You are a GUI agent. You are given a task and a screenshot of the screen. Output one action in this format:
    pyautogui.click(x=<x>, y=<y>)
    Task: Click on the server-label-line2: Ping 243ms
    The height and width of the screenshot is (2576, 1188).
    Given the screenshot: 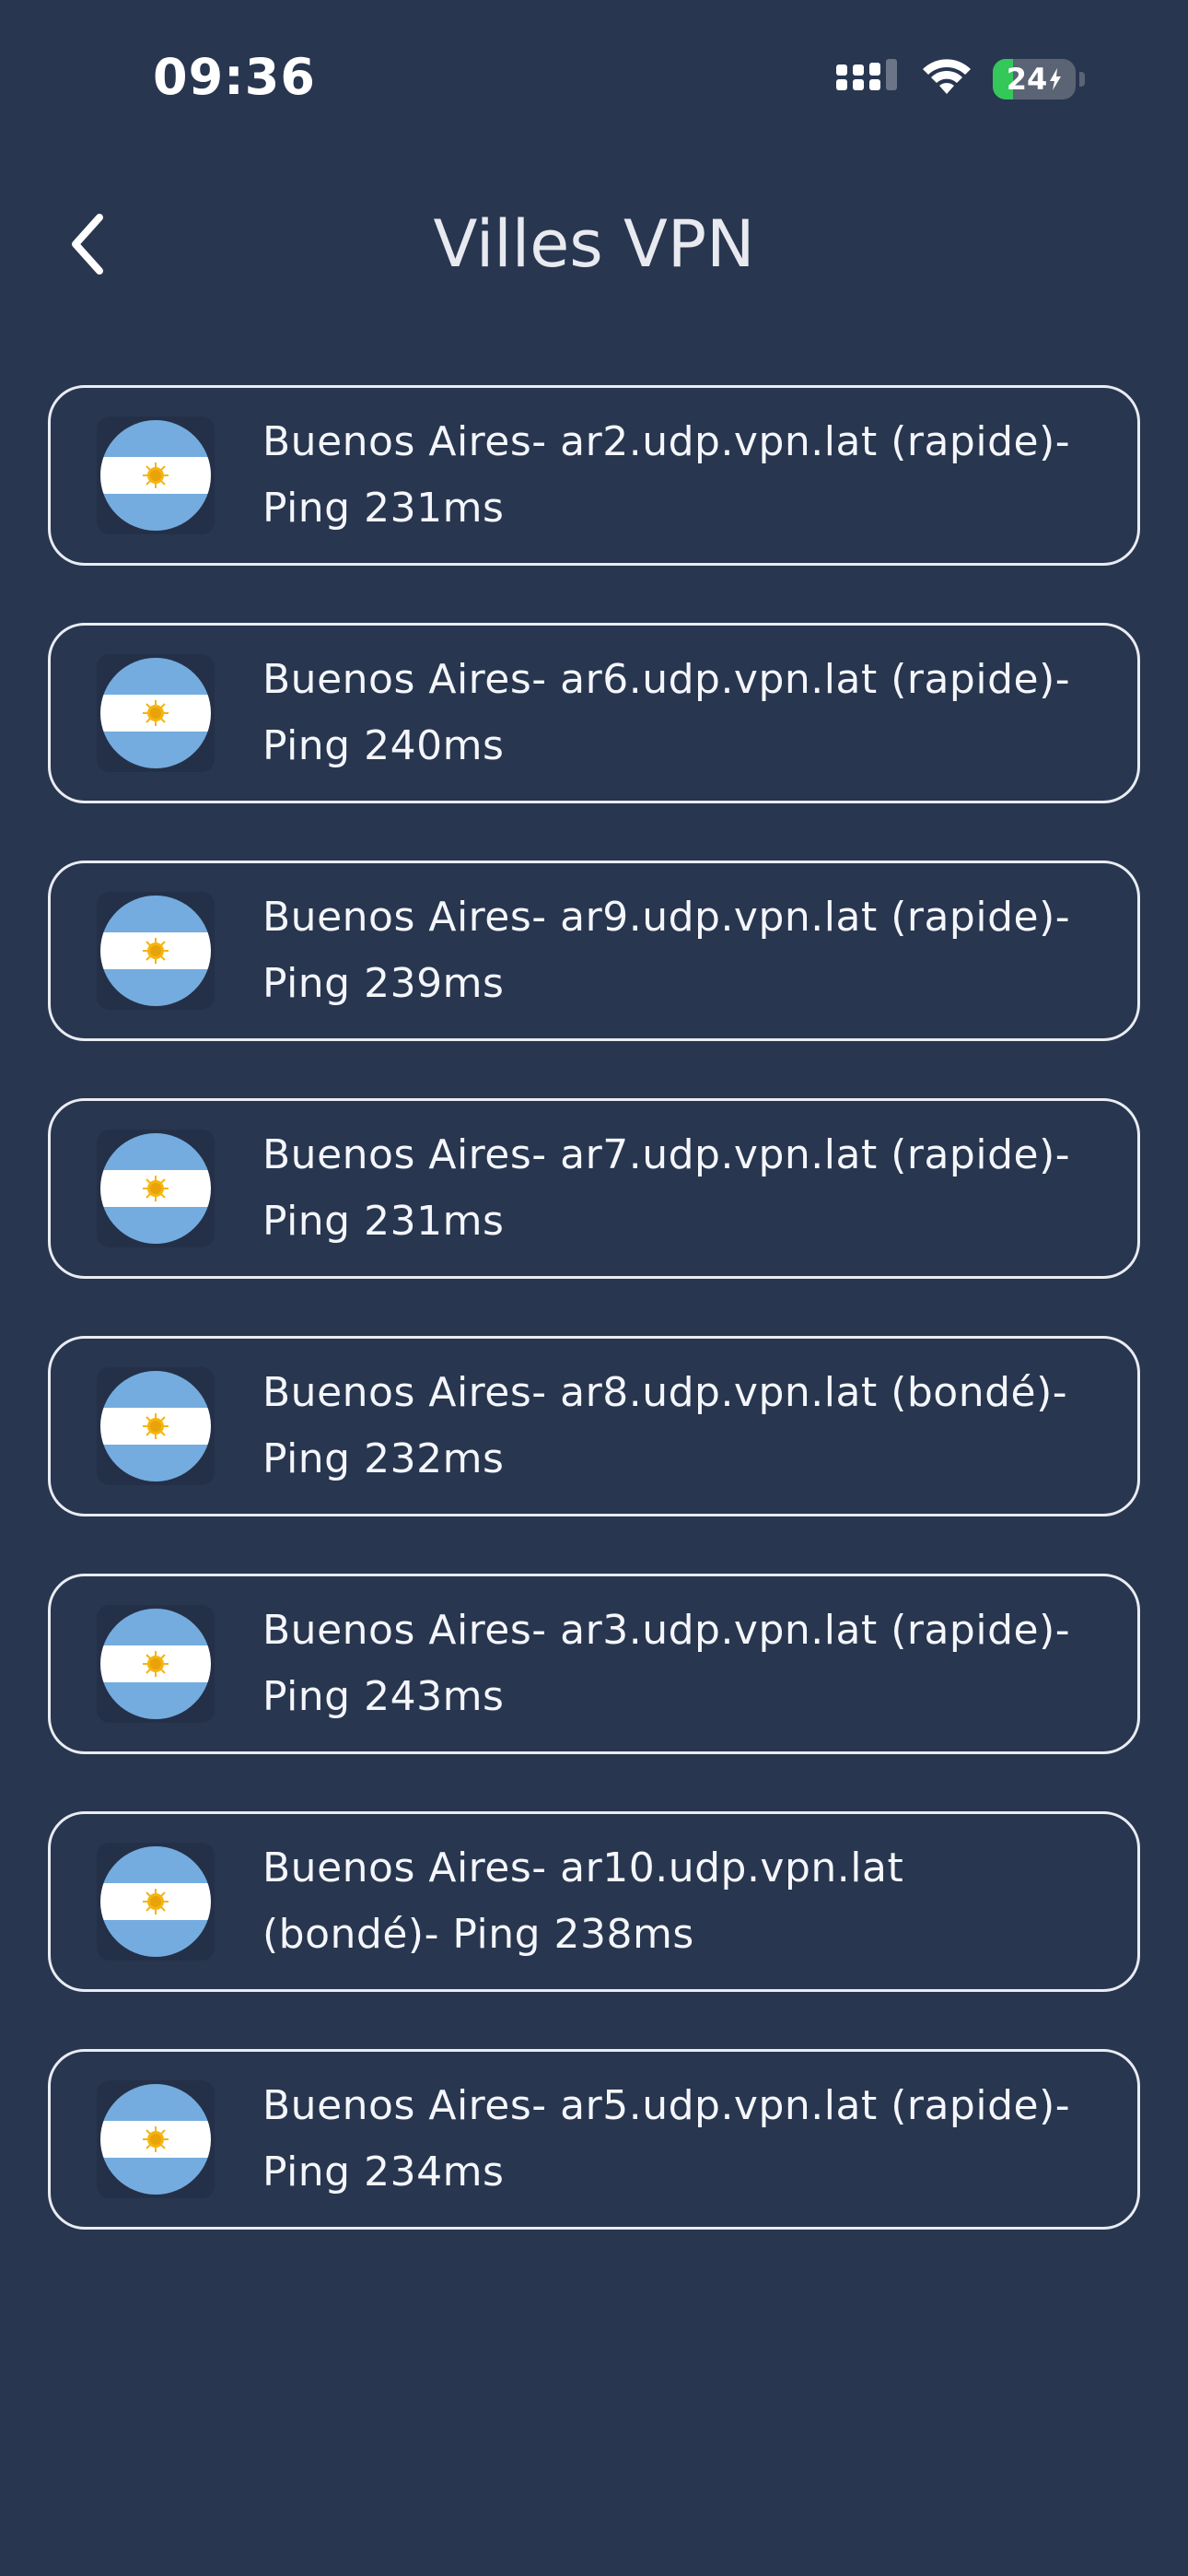 What is the action you would take?
    pyautogui.click(x=383, y=1696)
    